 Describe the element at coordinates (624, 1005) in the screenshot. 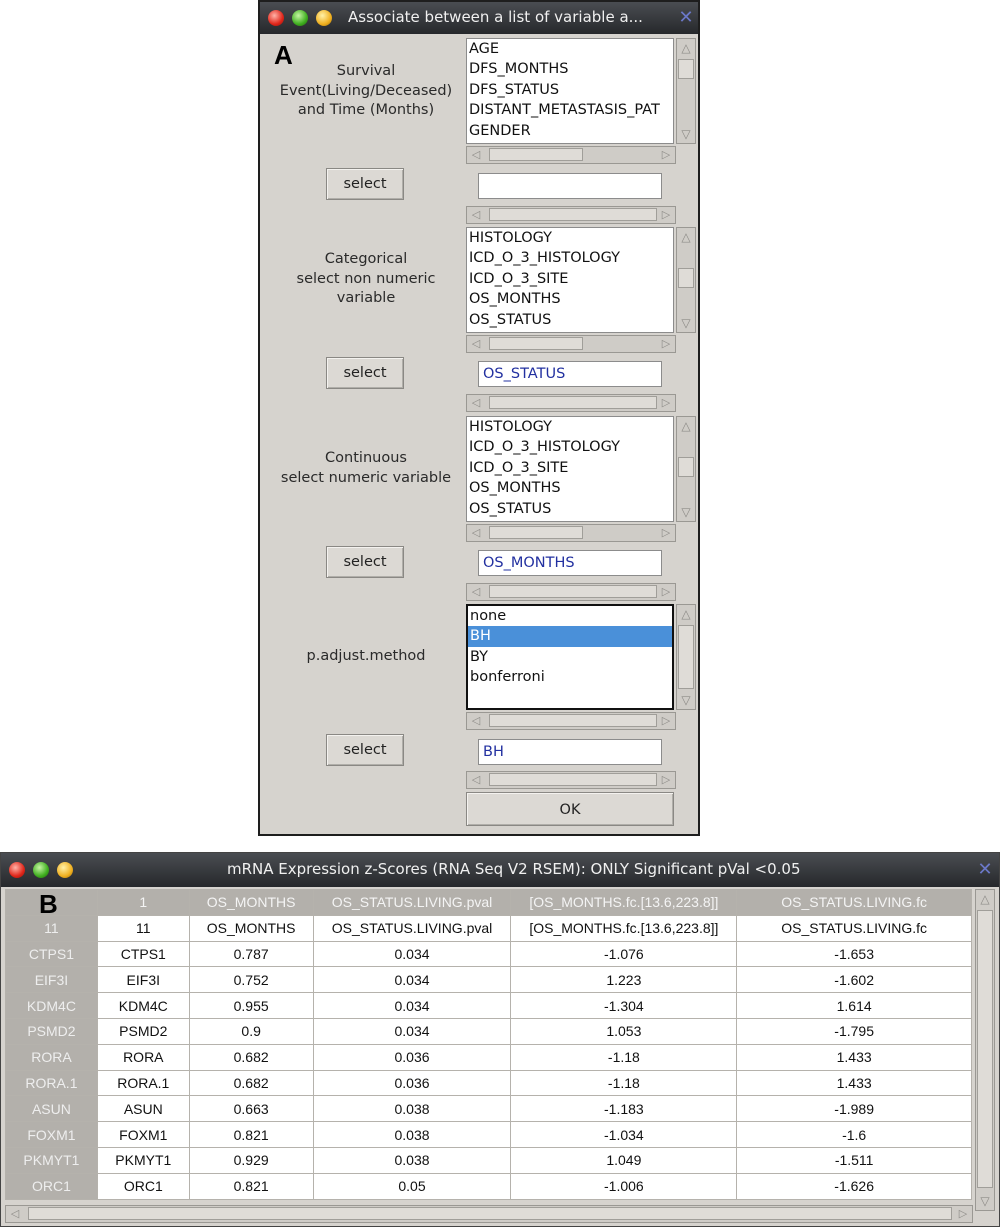

I see `table-cell: -1.304` at that location.